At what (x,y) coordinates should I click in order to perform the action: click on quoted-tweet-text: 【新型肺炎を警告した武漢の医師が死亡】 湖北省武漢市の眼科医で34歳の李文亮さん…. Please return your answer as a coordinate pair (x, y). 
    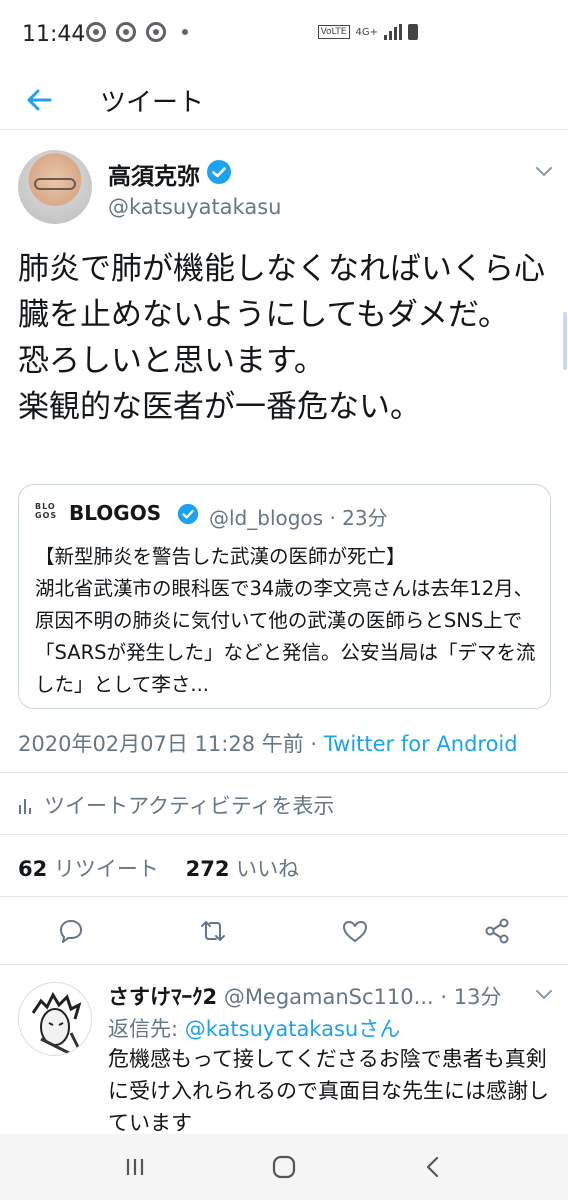
    Looking at the image, I should click on (285, 620).